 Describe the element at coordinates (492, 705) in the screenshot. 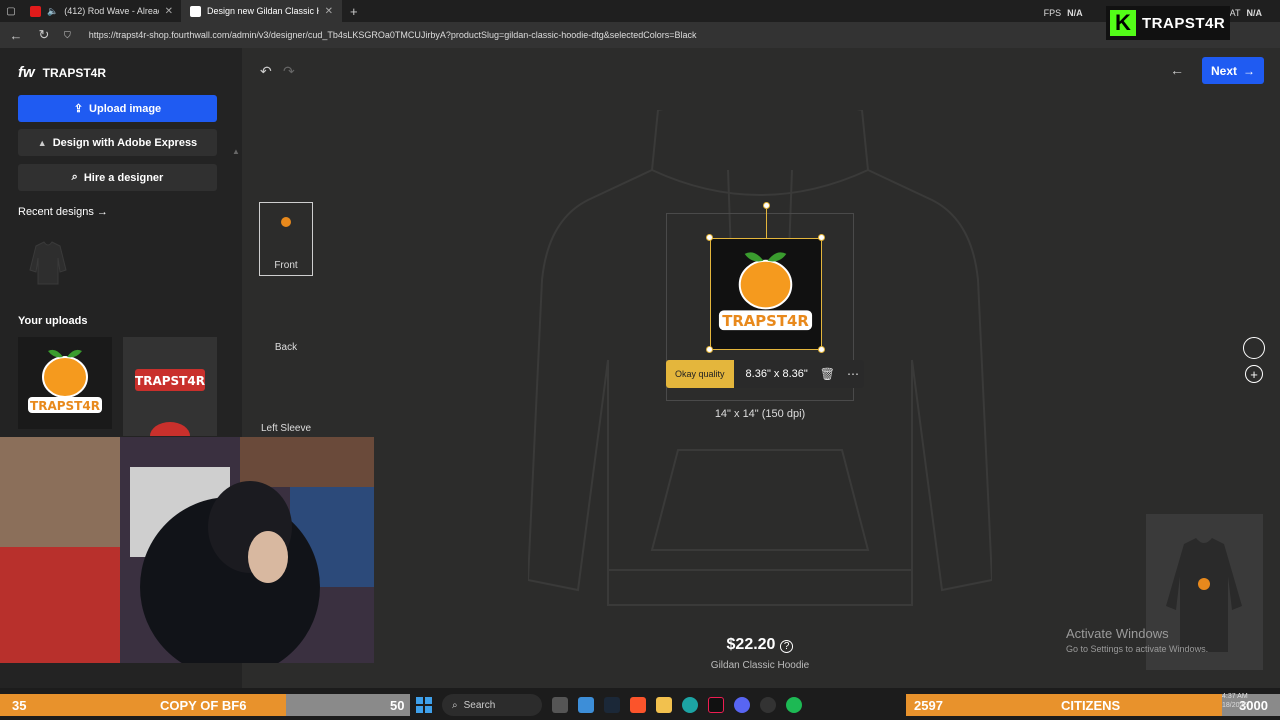

I see `taskbar-search: ⌕ Search` at that location.